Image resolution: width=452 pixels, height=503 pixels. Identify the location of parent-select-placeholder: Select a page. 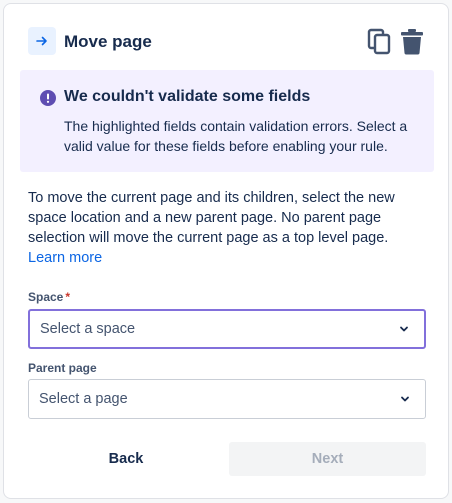
(83, 399).